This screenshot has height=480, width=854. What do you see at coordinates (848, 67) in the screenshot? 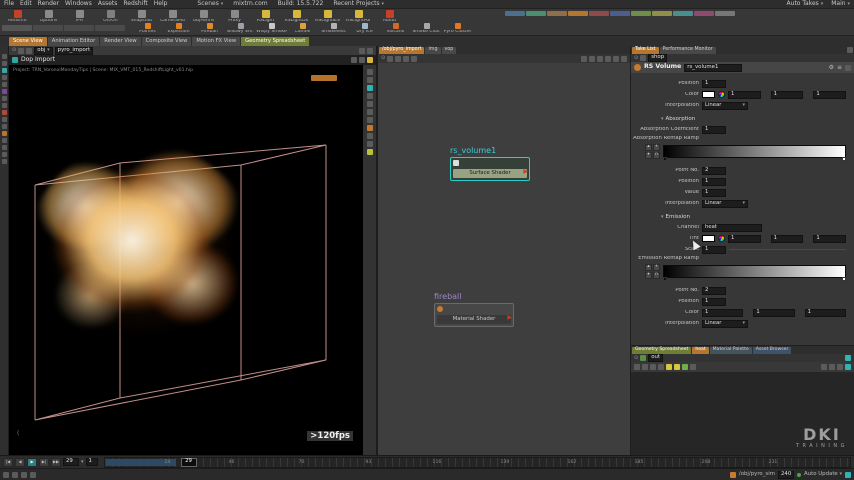
I see `header-icon` at bounding box center [848, 67].